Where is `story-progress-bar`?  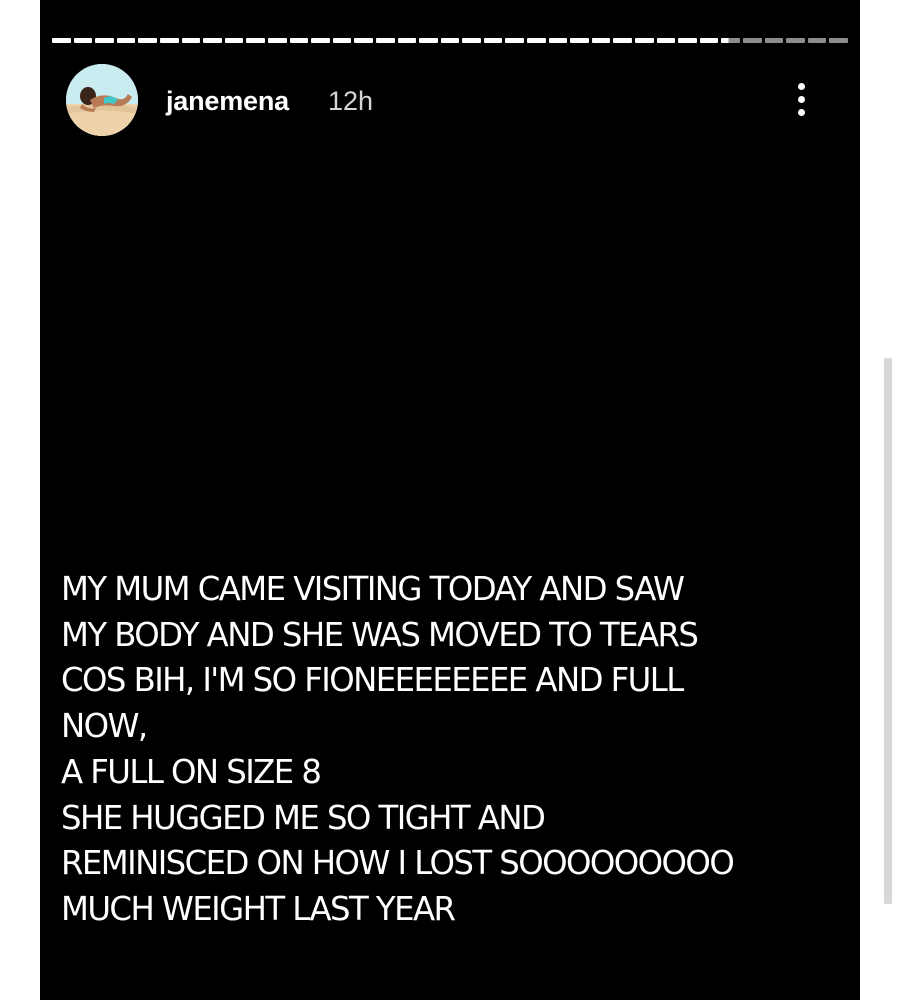
story-progress-bar is located at coordinates (450, 40).